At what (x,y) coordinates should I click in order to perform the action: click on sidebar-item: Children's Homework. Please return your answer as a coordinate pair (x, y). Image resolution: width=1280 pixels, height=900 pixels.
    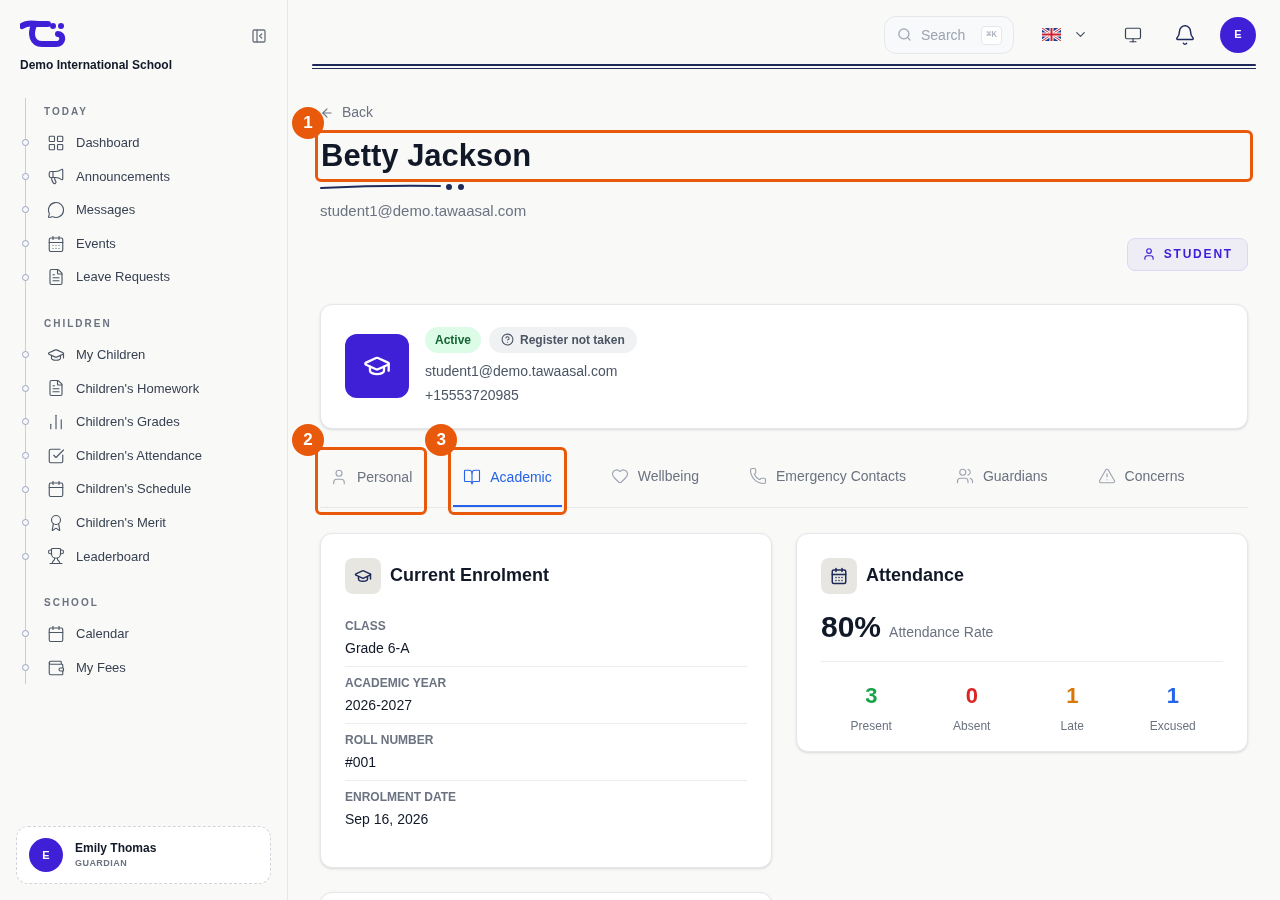
    Looking at the image, I should click on (113, 388).